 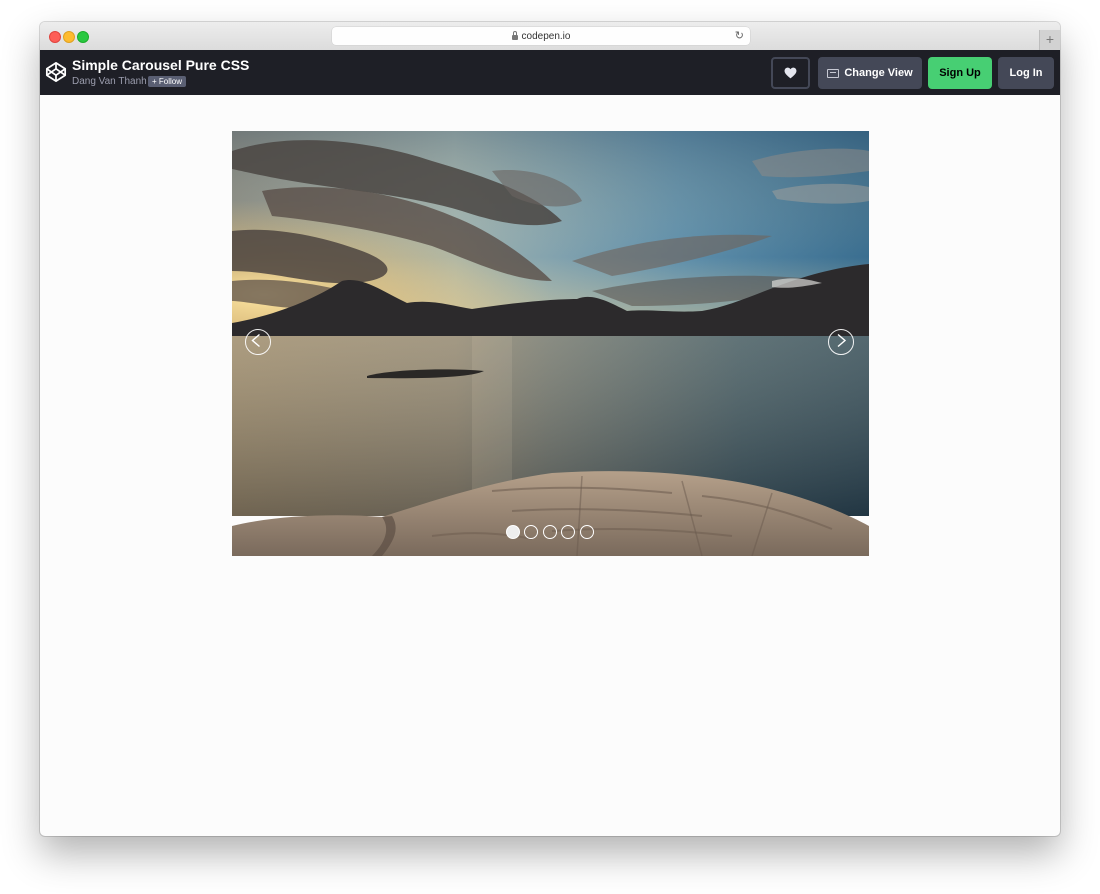 What do you see at coordinates (833, 73) in the screenshot?
I see `layout-icon` at bounding box center [833, 73].